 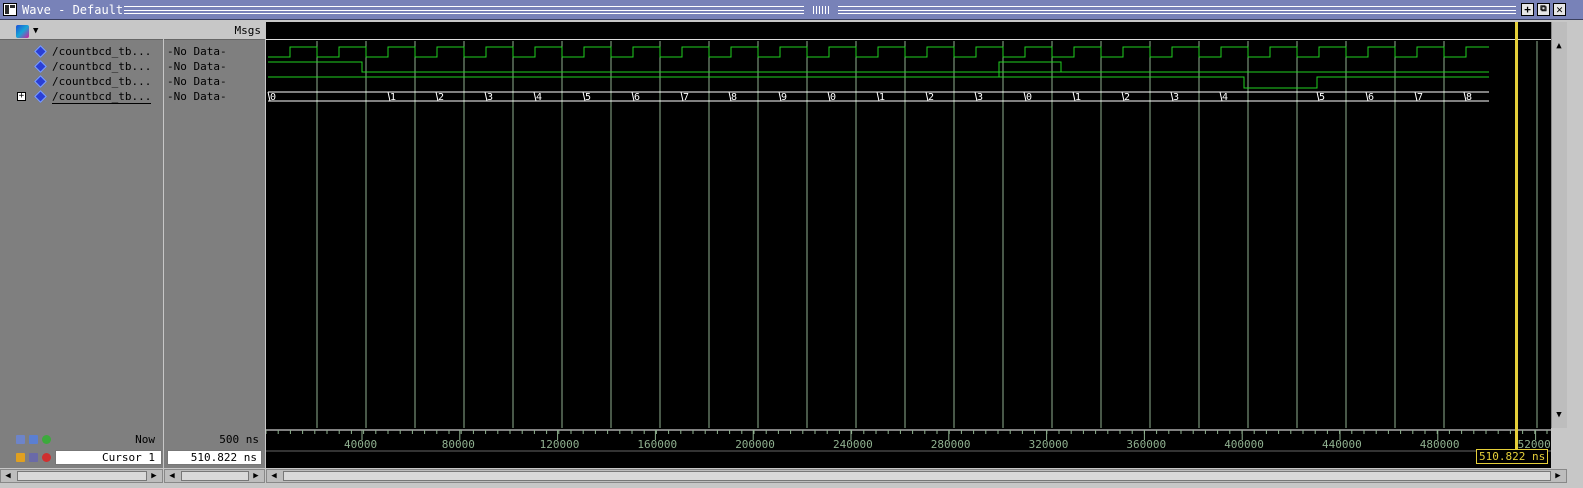 What do you see at coordinates (360, 444) in the screenshot?
I see `axis-tick-label: 40000` at bounding box center [360, 444].